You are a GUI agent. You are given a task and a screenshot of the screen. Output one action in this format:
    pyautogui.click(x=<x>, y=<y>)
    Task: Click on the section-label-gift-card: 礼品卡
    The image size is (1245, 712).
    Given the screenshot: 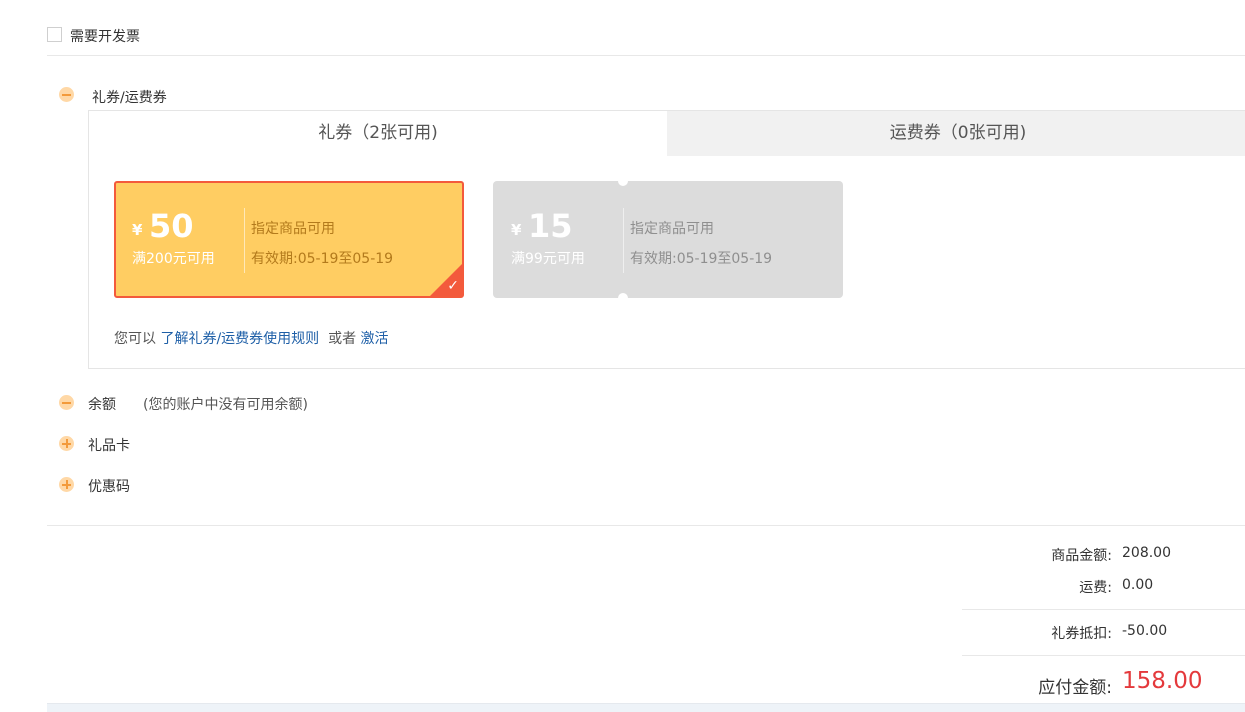 What is the action you would take?
    pyautogui.click(x=109, y=446)
    